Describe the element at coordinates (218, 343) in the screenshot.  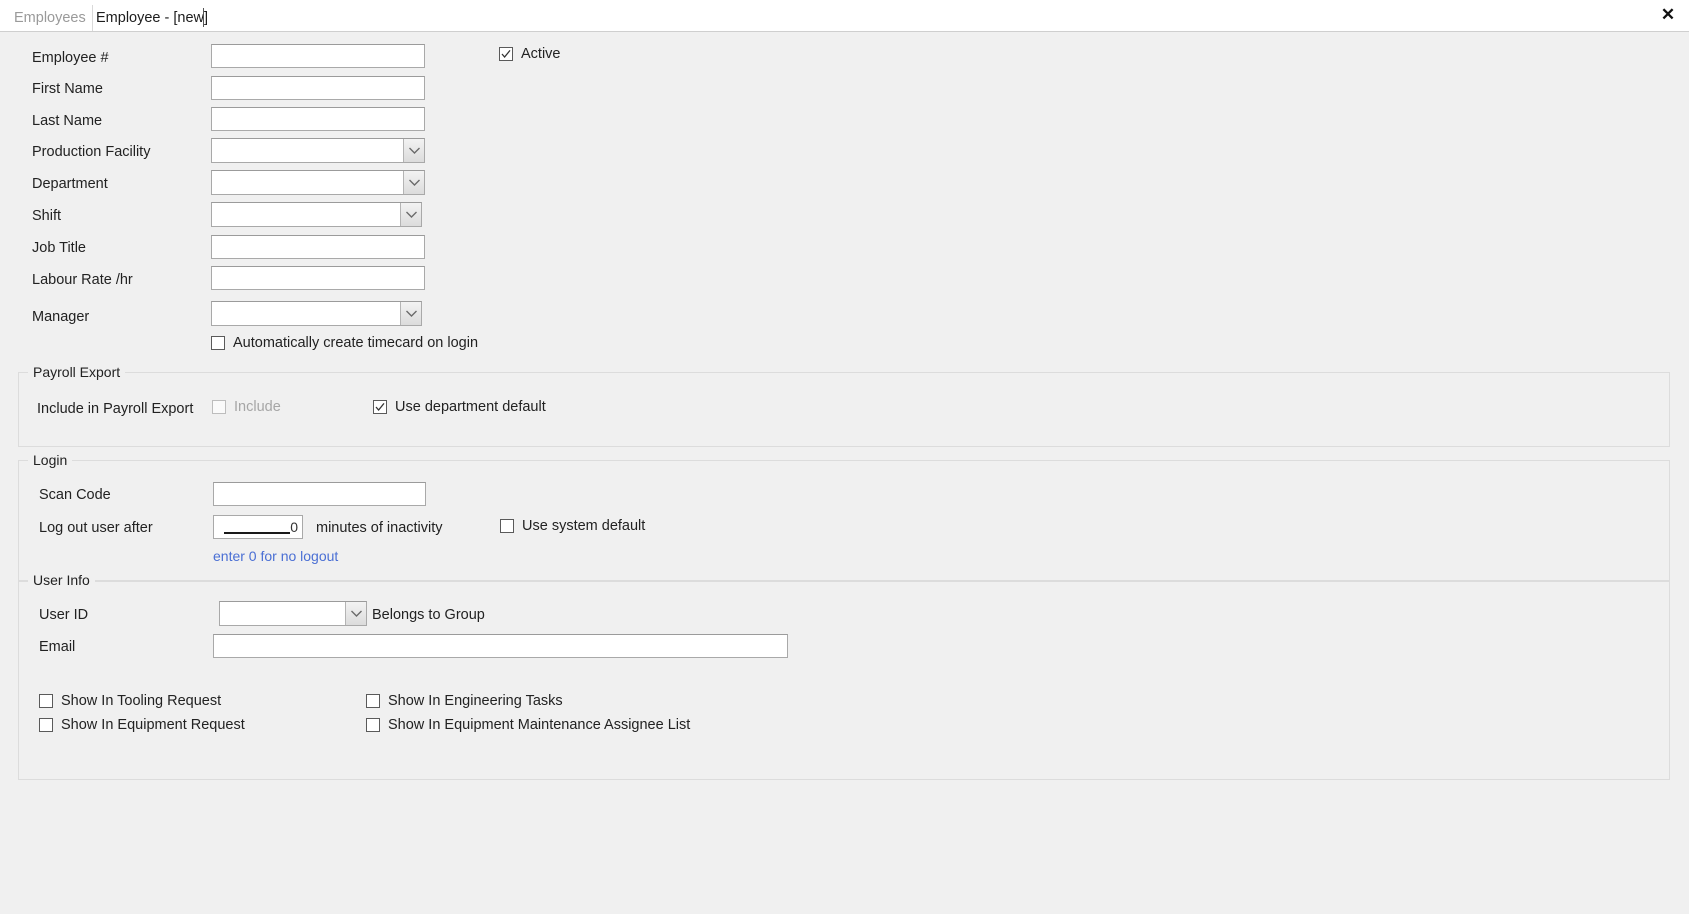
I see `auto-create-timecard-checkbox-box` at that location.